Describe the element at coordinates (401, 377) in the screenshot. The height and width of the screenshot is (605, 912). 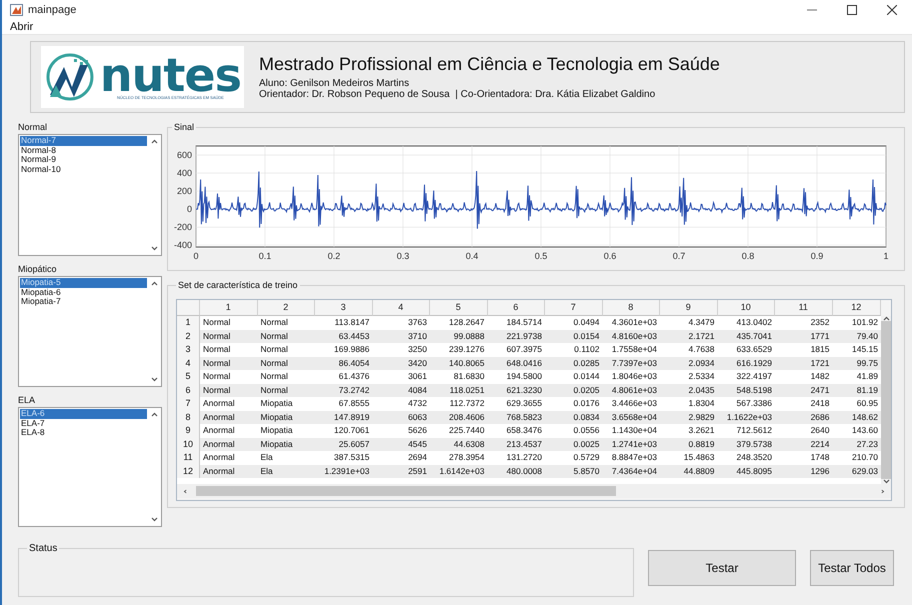
I see `table-cell: 3061` at that location.